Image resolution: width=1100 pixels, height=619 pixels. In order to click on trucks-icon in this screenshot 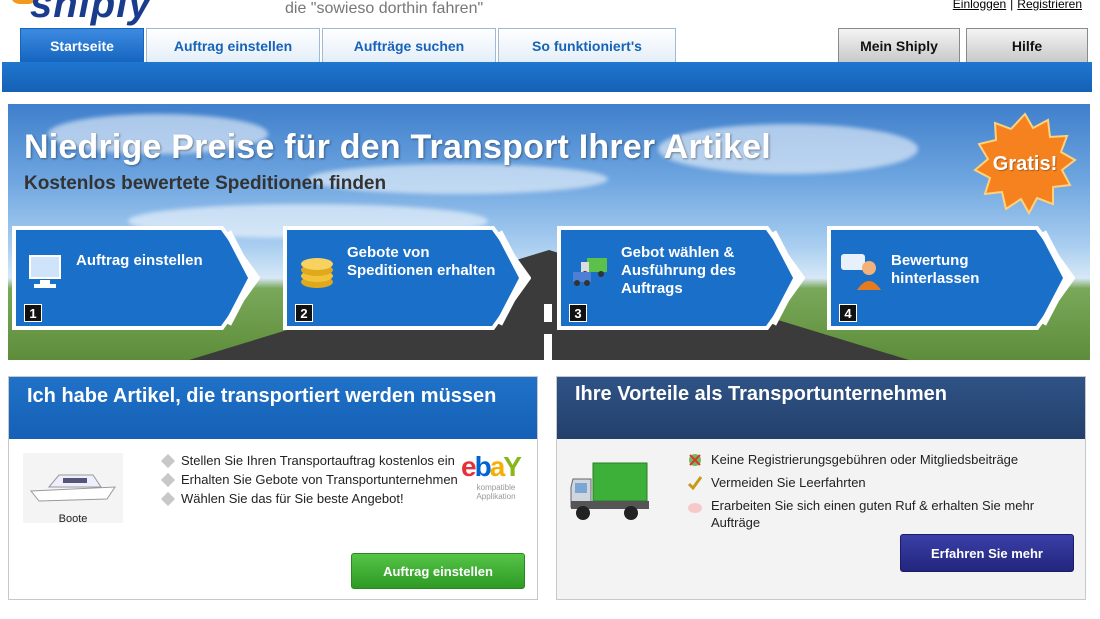, I will do `click(591, 272)`.